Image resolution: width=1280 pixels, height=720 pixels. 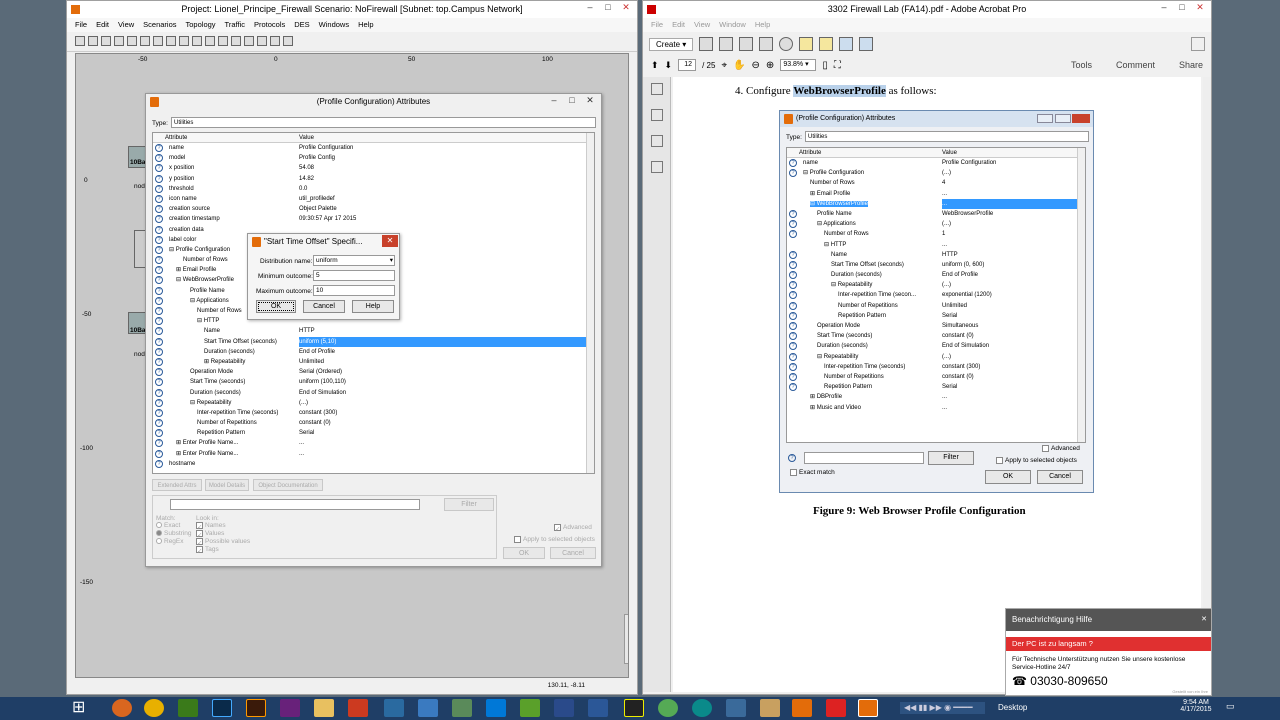 What do you see at coordinates (306, 137) in the screenshot?
I see `value-column-header: Value` at bounding box center [306, 137].